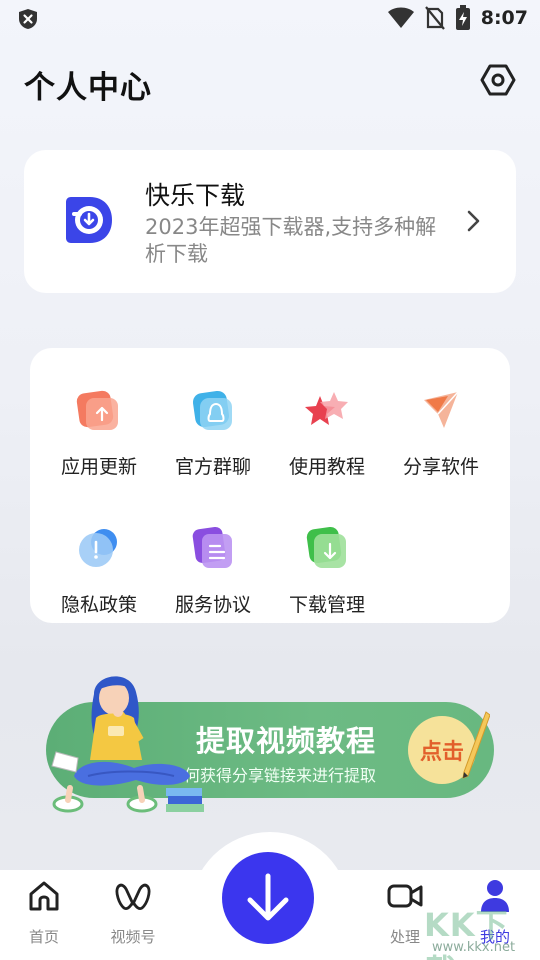  What do you see at coordinates (44, 914) in the screenshot?
I see `nav-home: 首页` at bounding box center [44, 914].